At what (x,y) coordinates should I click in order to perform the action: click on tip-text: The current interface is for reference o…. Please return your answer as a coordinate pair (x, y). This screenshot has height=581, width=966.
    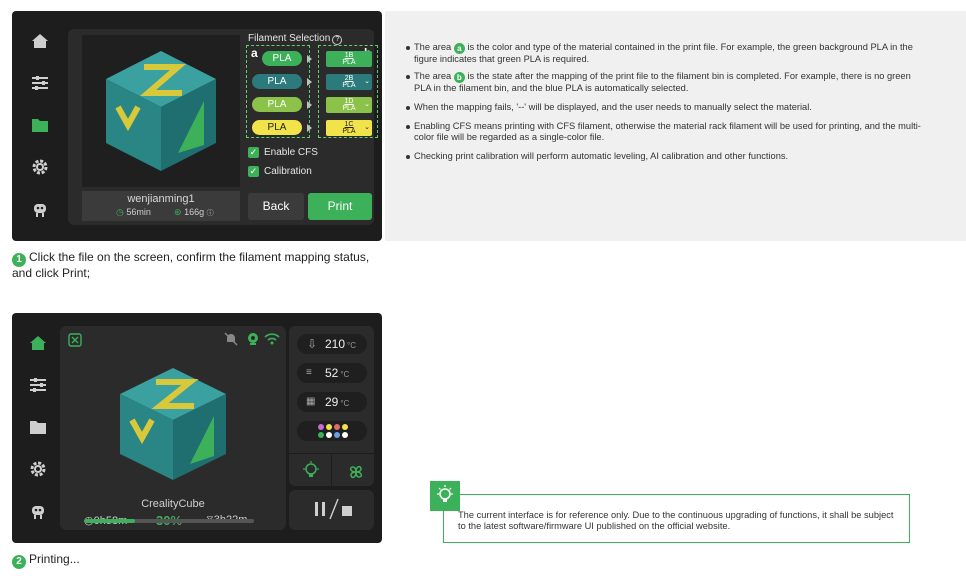
    Looking at the image, I should click on (676, 520).